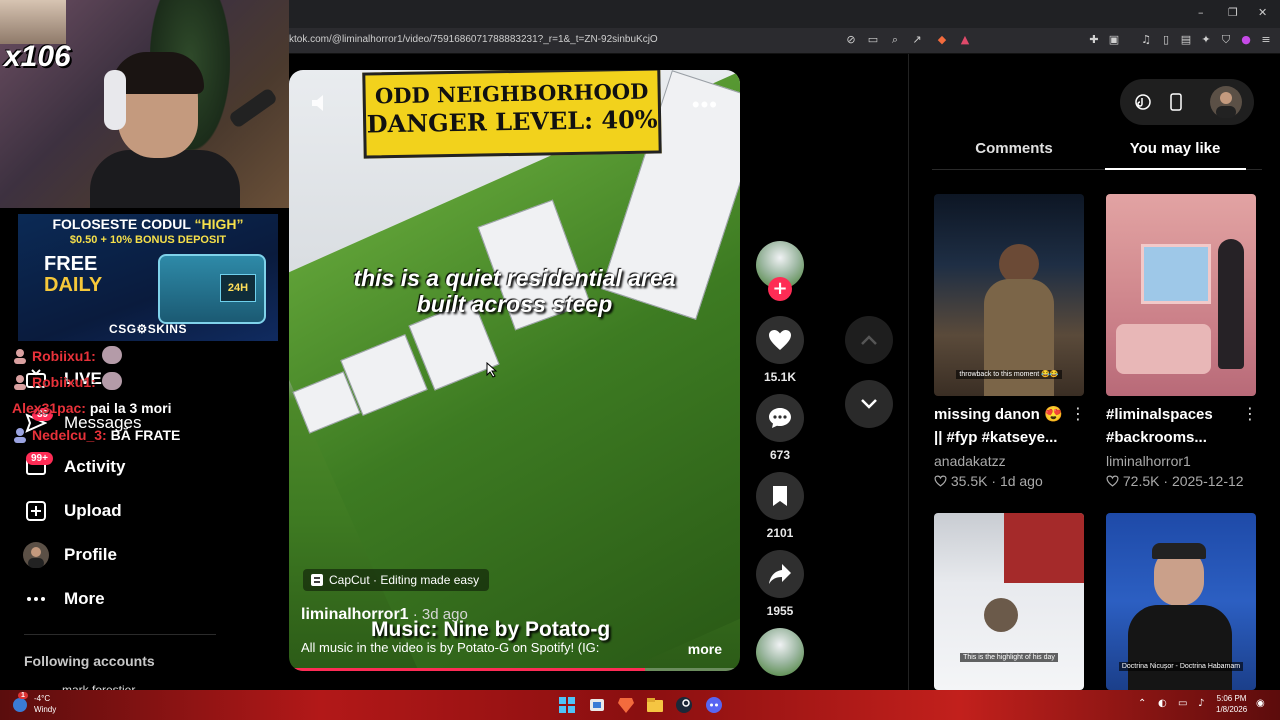  Describe the element at coordinates (1181, 601) in the screenshot. I see `video-card-thumbnail: Doctrina Nicușor - Doctrina Habamam` at that location.